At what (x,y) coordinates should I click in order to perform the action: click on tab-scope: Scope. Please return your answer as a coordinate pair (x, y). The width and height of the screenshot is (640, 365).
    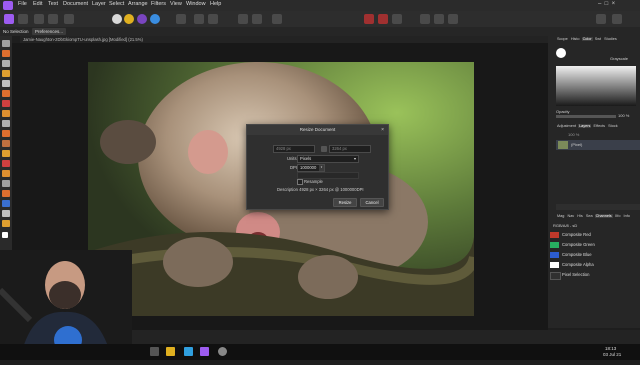
    Looking at the image, I should click on (562, 39).